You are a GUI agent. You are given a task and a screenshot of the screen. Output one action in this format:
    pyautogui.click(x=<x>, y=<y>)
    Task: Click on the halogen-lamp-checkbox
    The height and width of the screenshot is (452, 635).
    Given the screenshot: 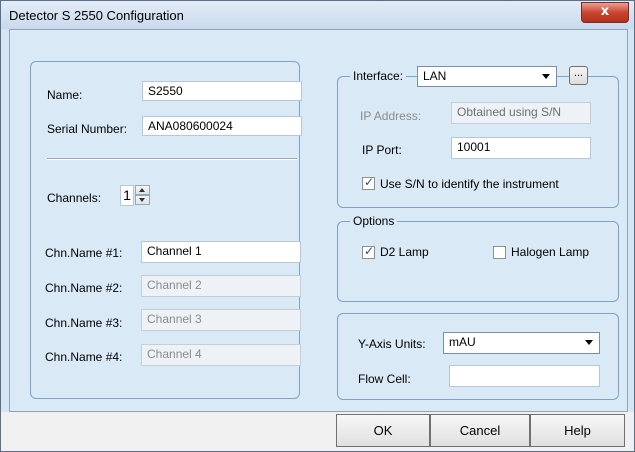 What is the action you would take?
    pyautogui.click(x=499, y=252)
    